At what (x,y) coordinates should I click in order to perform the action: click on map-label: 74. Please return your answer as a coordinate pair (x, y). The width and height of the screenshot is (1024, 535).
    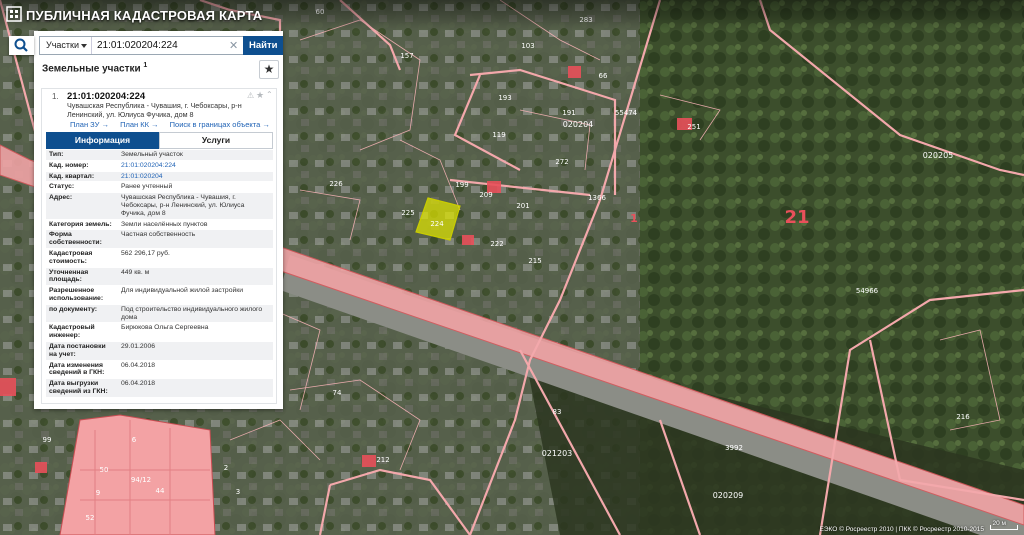
    Looking at the image, I should click on (337, 393).